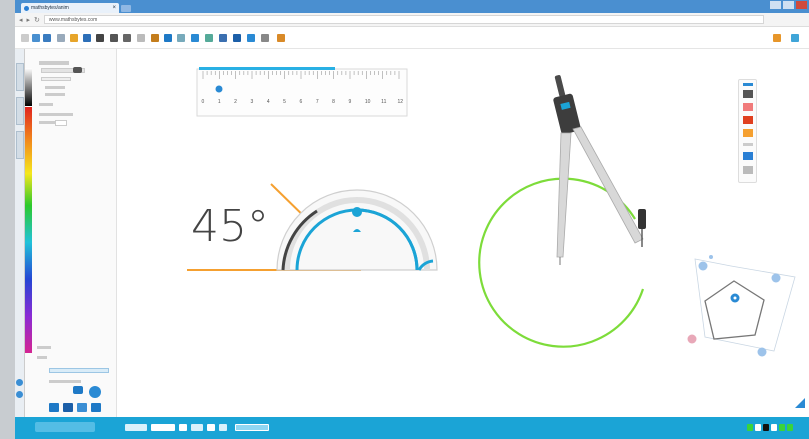 The width and height of the screenshot is (809, 439). What do you see at coordinates (252, 427) in the screenshot?
I see `add-page-button` at bounding box center [252, 427].